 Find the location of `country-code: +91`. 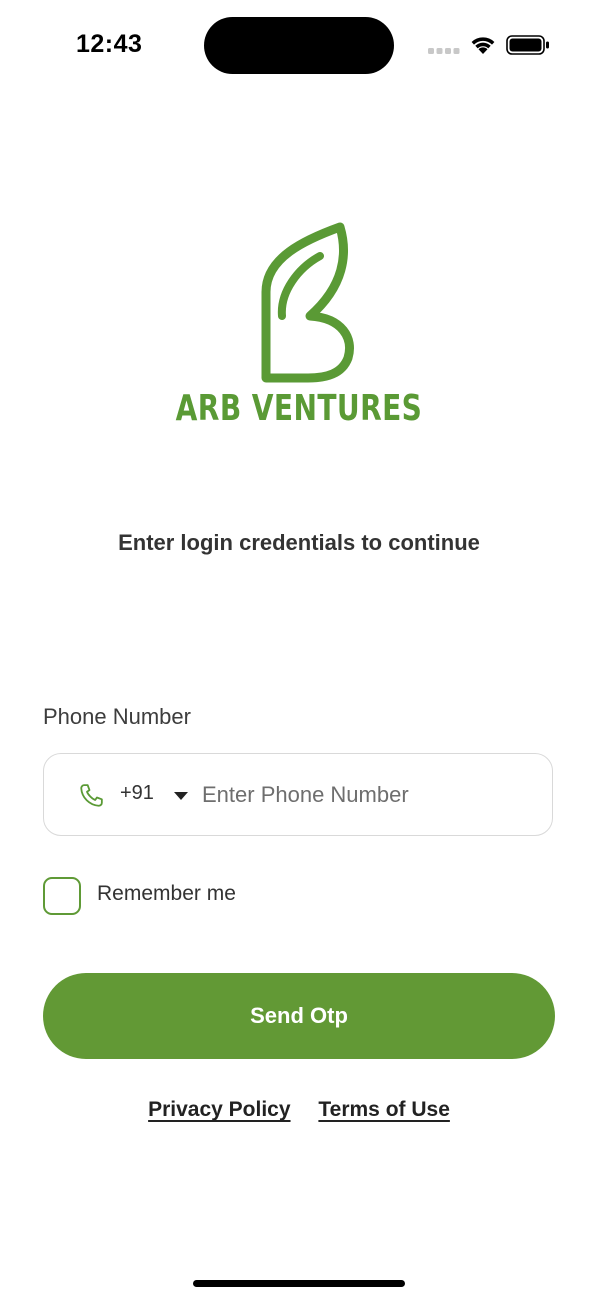

country-code: +91 is located at coordinates (137, 793).